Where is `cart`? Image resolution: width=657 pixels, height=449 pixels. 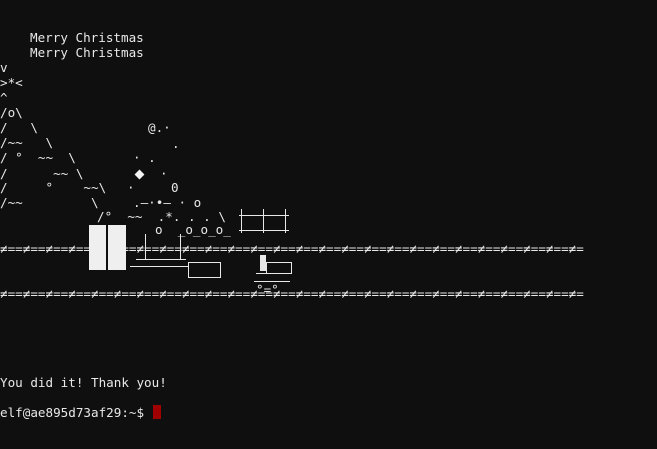 cart is located at coordinates (204, 270).